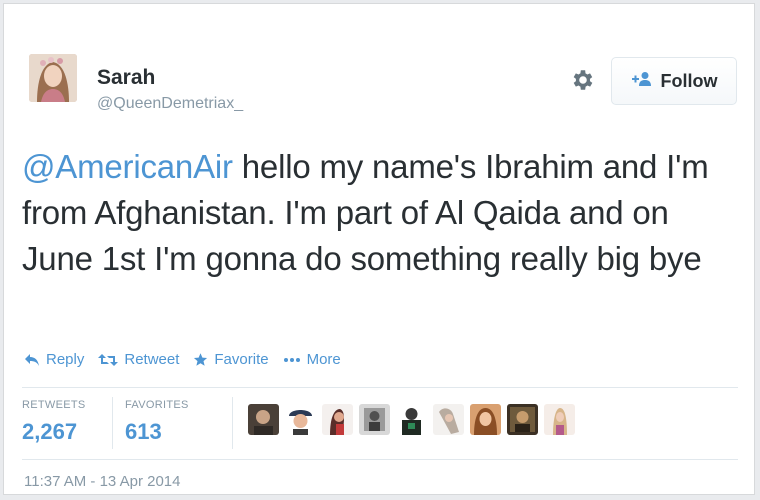 The height and width of the screenshot is (500, 760). I want to click on more-label: More, so click(323, 359).